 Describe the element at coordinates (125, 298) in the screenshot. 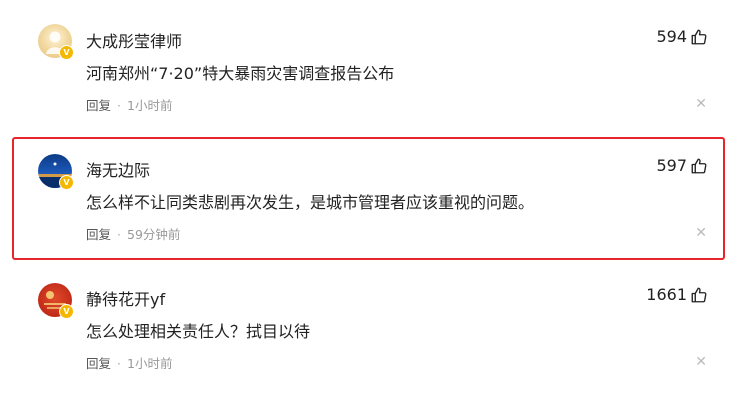

I see `username: 静待花开yf` at that location.